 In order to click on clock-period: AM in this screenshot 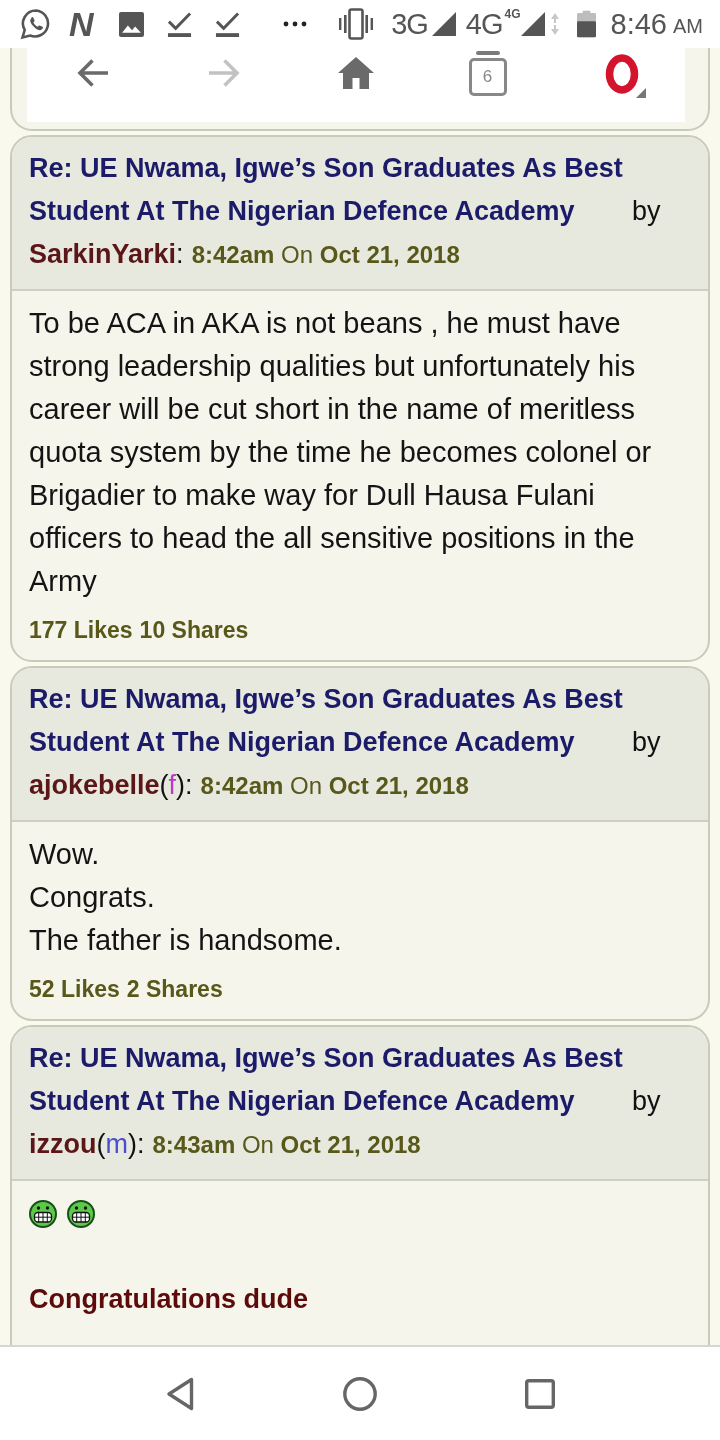, I will do `click(688, 26)`.